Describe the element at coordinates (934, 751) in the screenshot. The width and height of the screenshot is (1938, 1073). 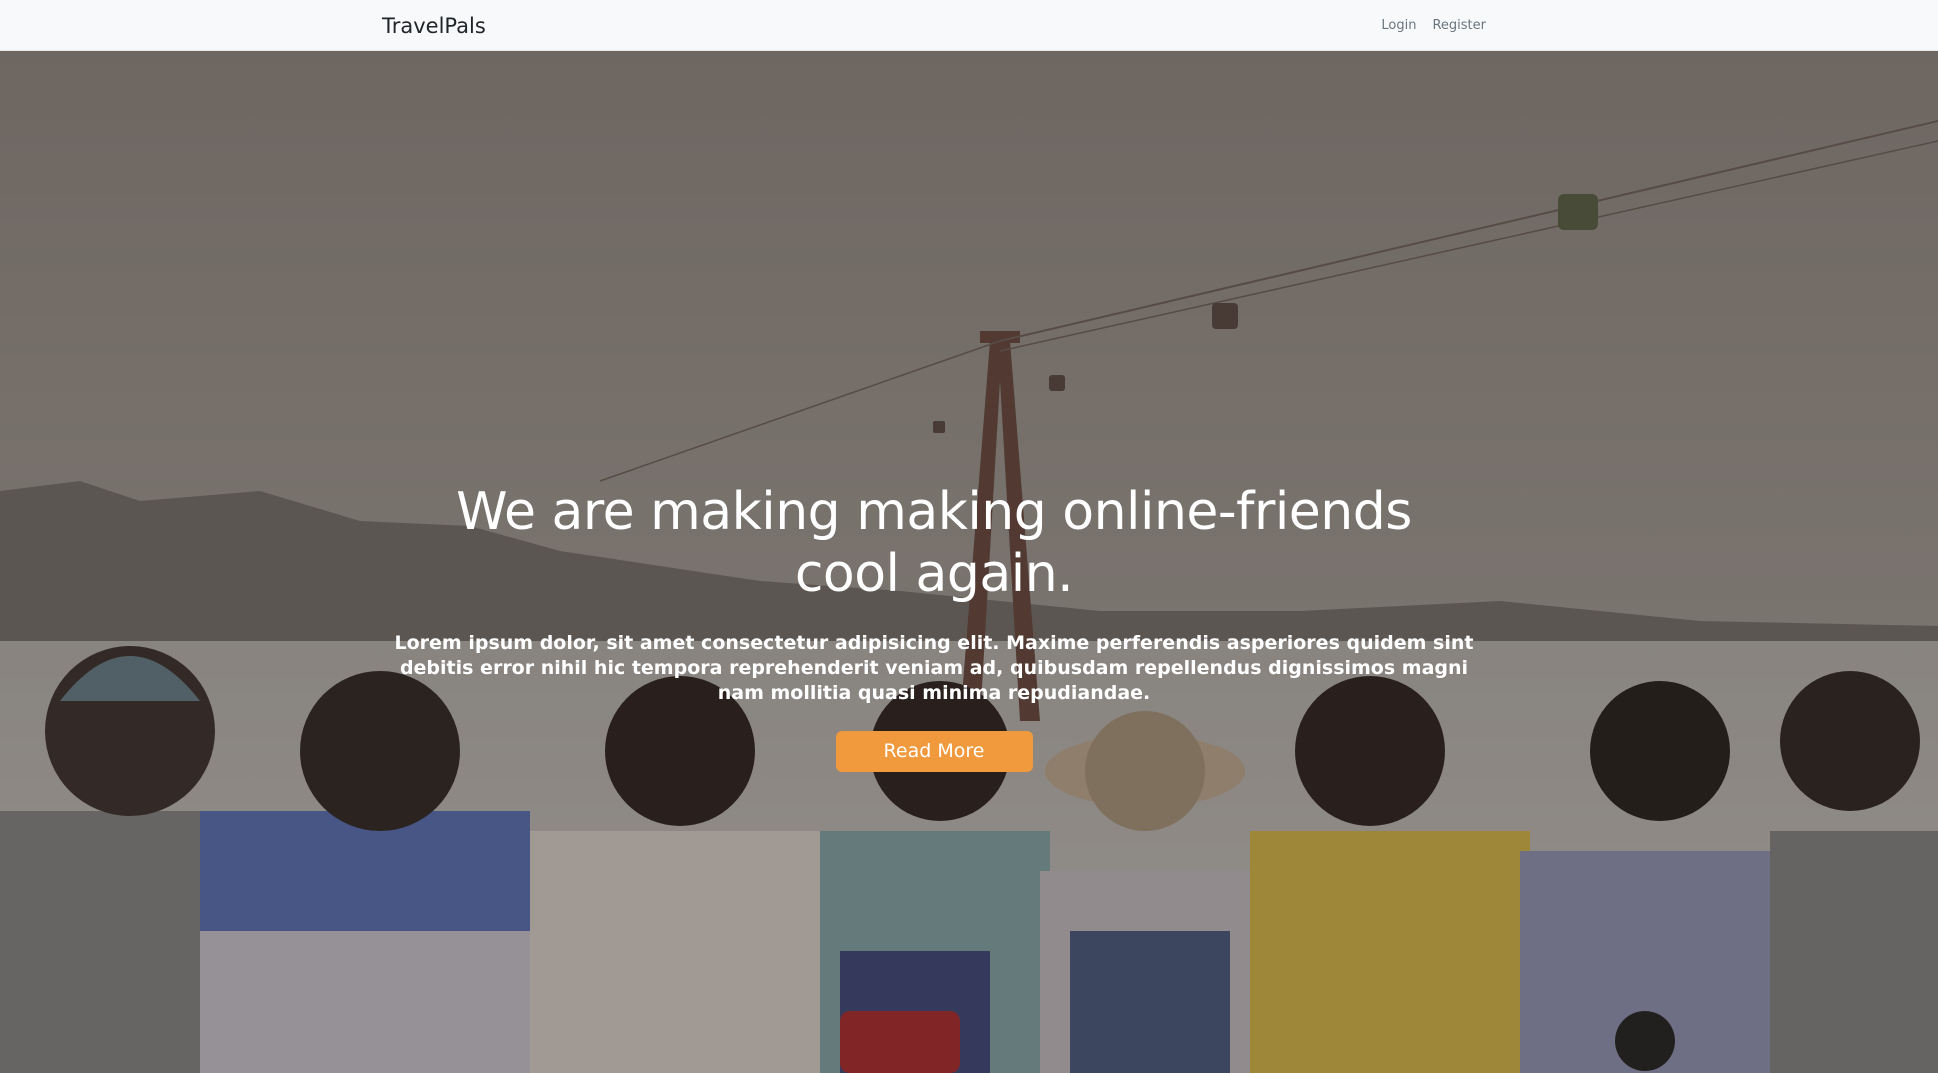
I see `read-more-button: Read More` at that location.